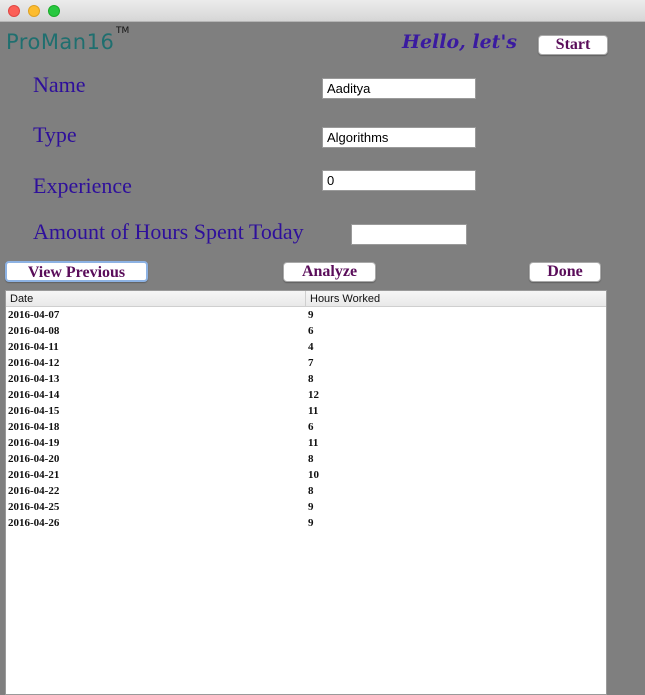  I want to click on cell-date: 2016-04-19, so click(34, 443).